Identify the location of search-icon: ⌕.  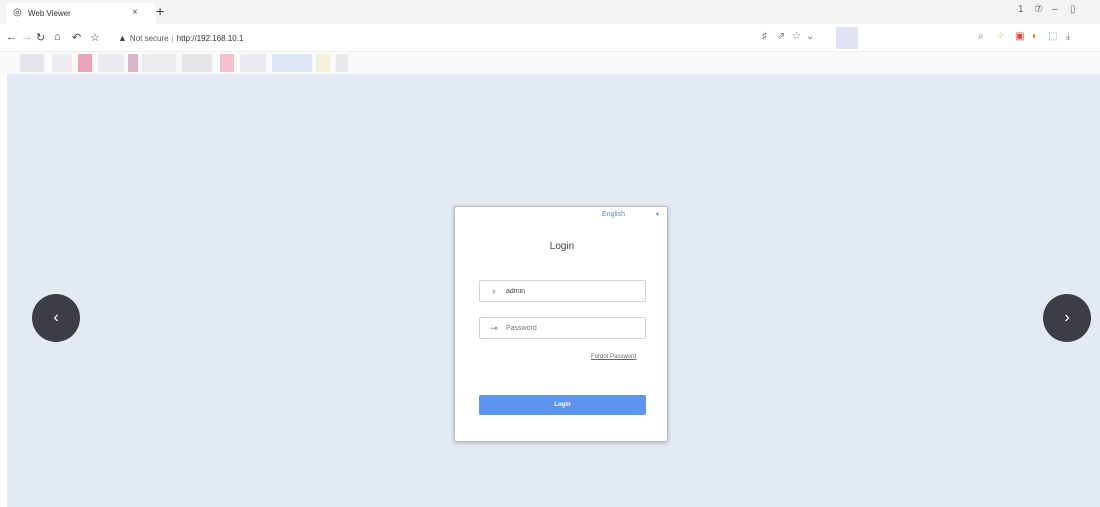
(981, 36).